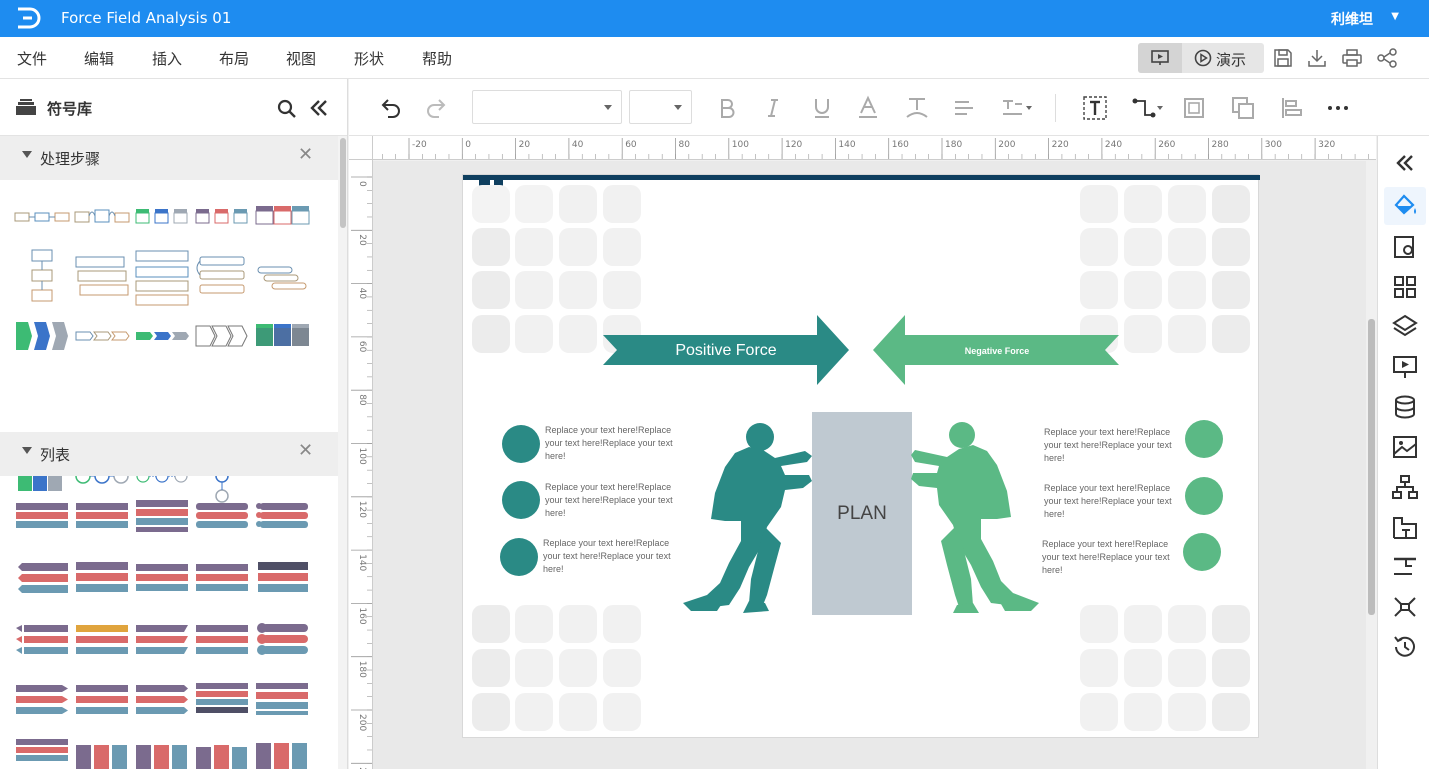 The width and height of the screenshot is (1429, 769). Describe the element at coordinates (1352, 58) in the screenshot. I see `print-icon` at that location.